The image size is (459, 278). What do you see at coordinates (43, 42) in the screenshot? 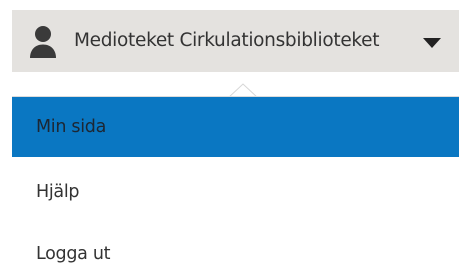
I see `user-icon` at bounding box center [43, 42].